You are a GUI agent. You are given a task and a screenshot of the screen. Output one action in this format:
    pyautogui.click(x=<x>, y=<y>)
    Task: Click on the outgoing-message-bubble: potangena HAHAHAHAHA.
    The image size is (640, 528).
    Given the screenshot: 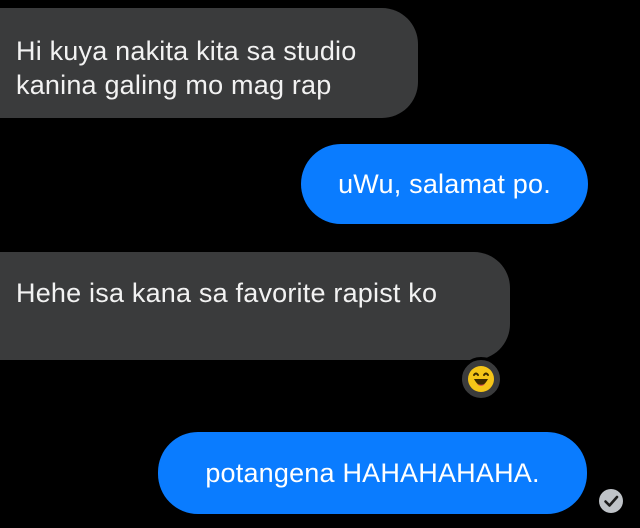 What is the action you would take?
    pyautogui.click(x=372, y=473)
    